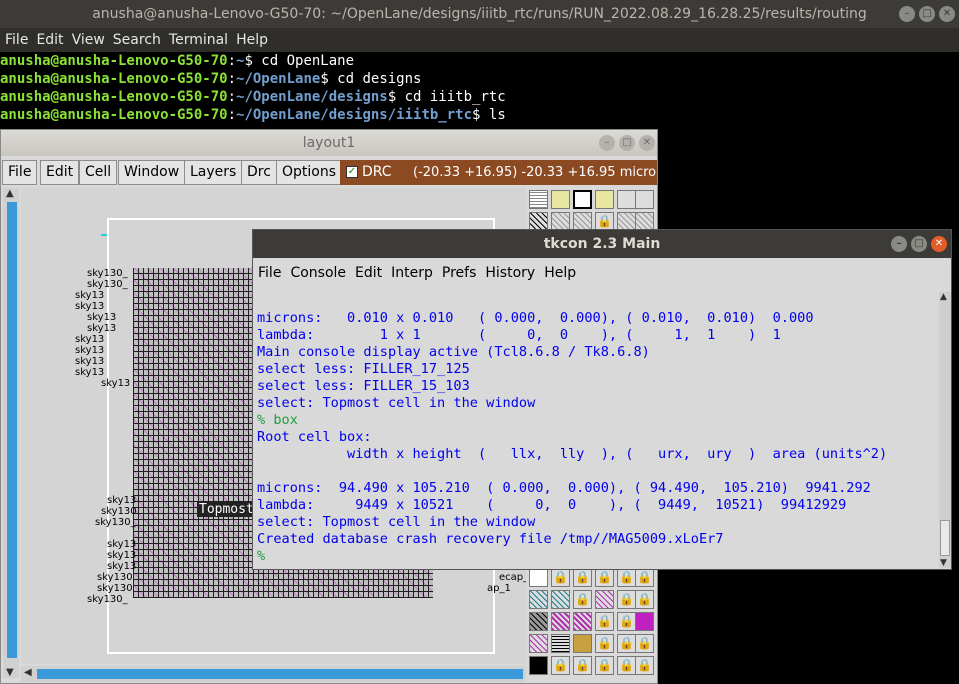 This screenshot has height=684, width=959. What do you see at coordinates (136, 40) in the screenshot?
I see `menu-search: Search` at bounding box center [136, 40].